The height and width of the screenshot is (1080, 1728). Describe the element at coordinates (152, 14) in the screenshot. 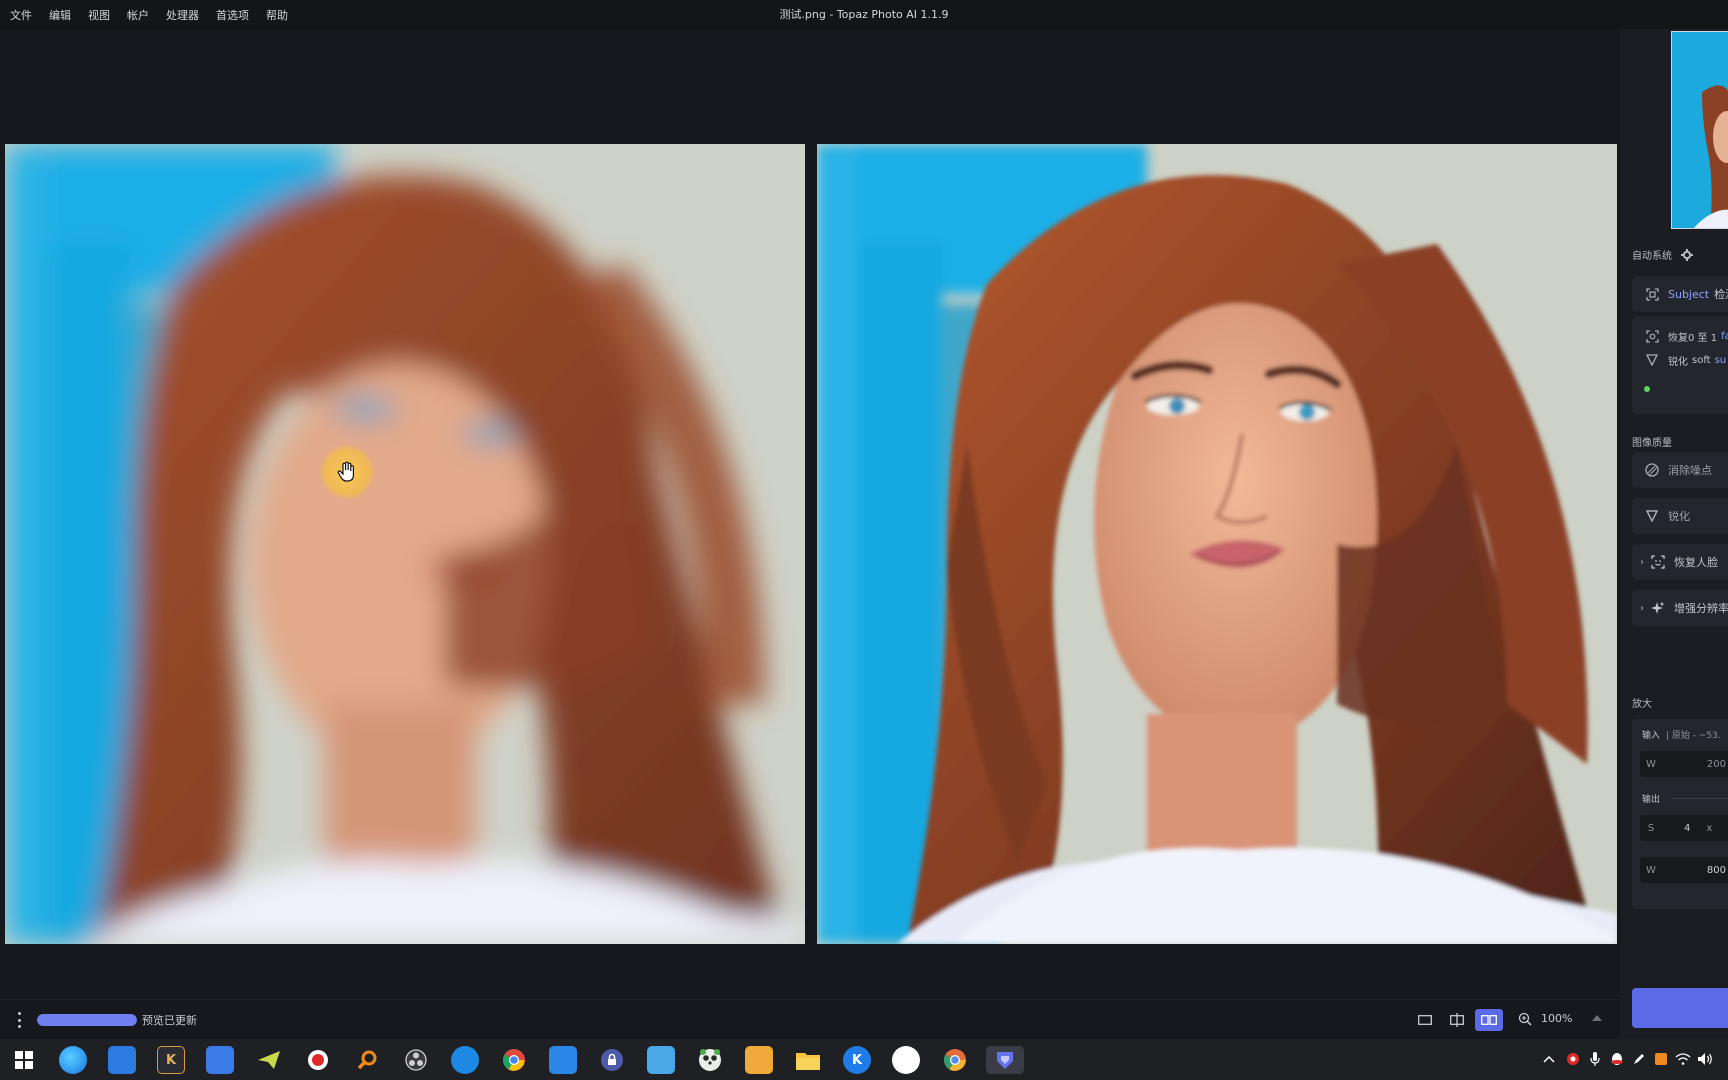

I see `menu-bar: 文件 编辑 视图 帐户 处理器 首选项 帮助` at that location.